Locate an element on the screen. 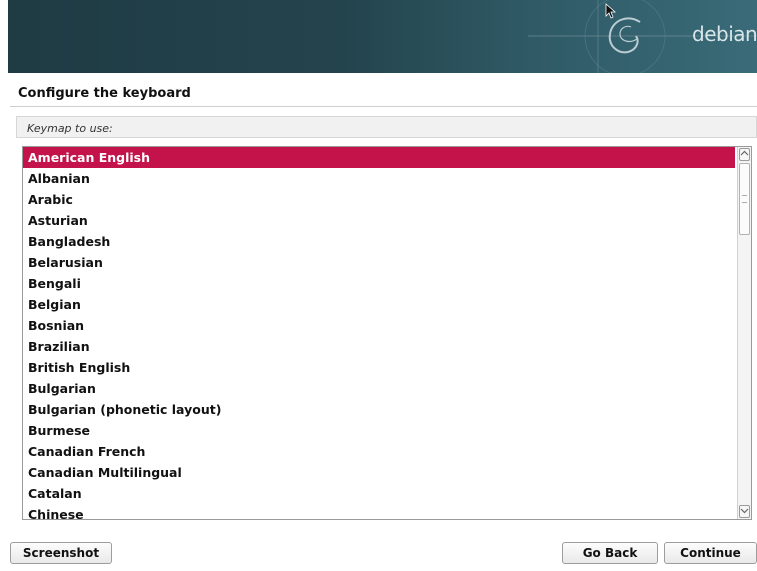 This screenshot has width=757, height=571. chevron-down-icon is located at coordinates (744, 511).